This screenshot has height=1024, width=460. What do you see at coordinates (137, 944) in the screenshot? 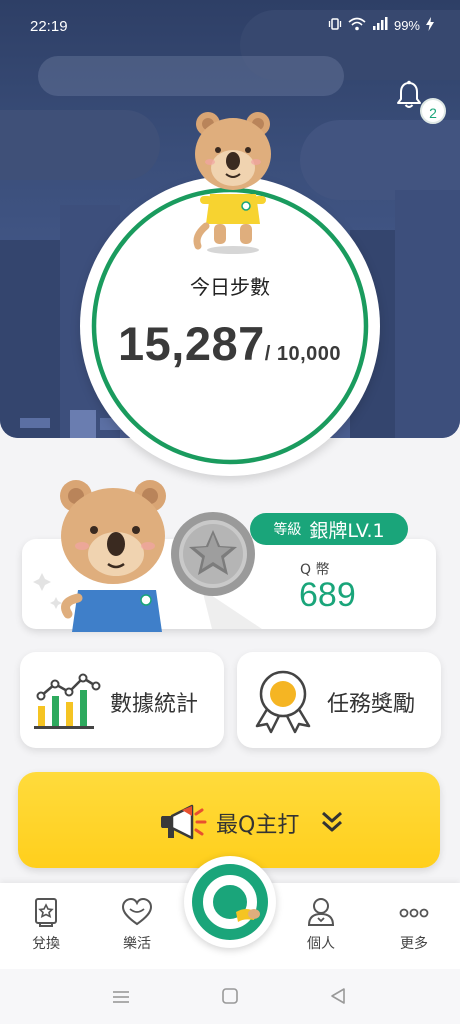
I see `nav-lohas-label: 樂活` at bounding box center [137, 944].